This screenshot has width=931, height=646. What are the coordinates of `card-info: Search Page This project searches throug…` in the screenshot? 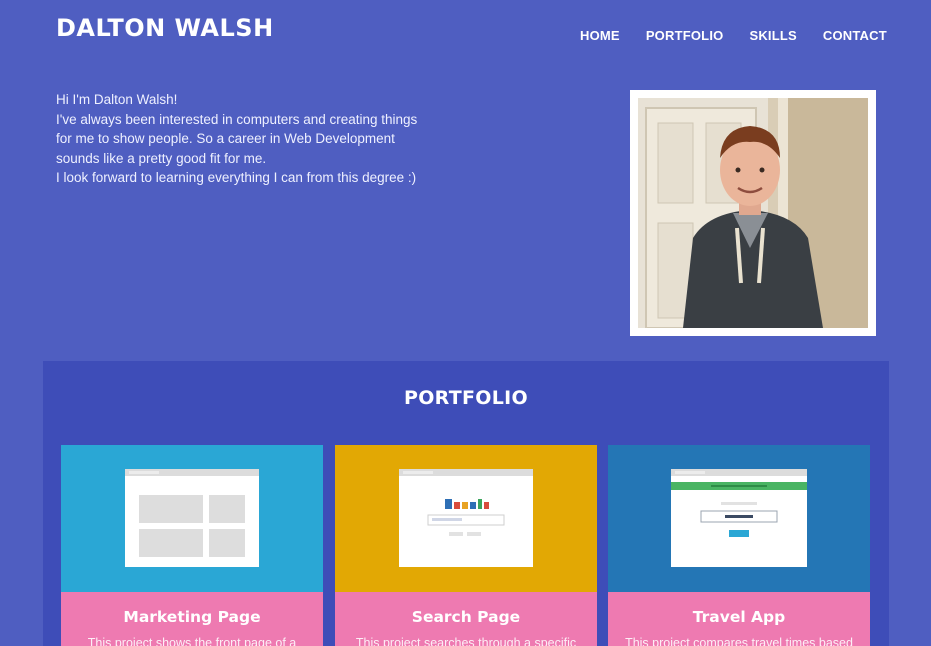 It's located at (466, 619).